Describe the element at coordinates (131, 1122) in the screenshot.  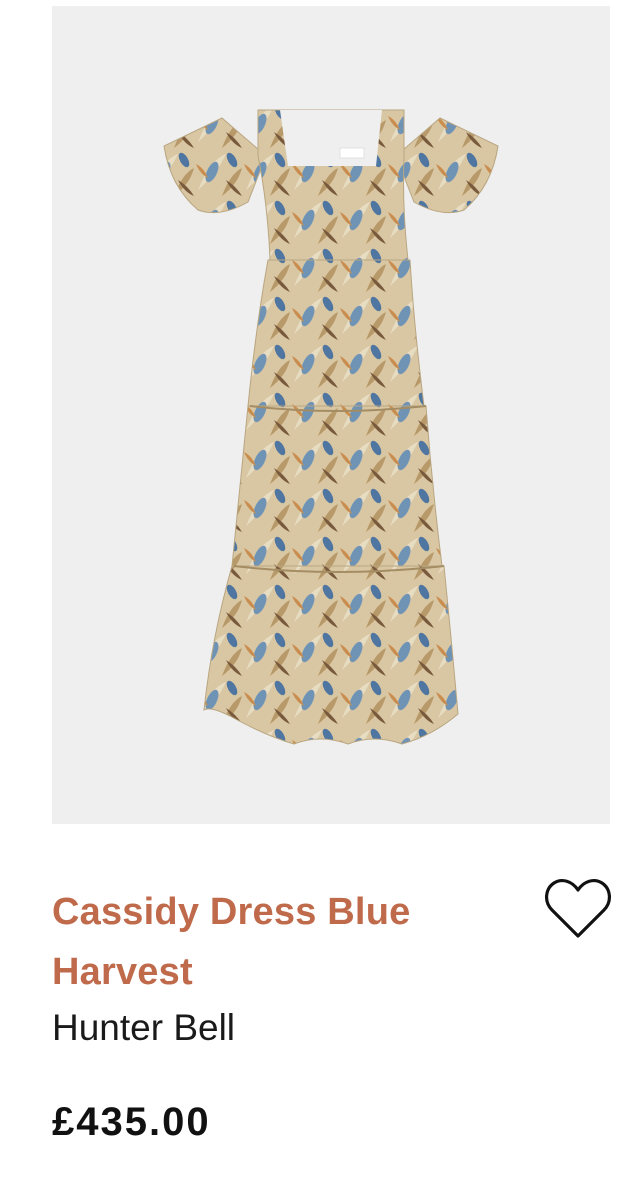
I see `product-price: £435.00` at that location.